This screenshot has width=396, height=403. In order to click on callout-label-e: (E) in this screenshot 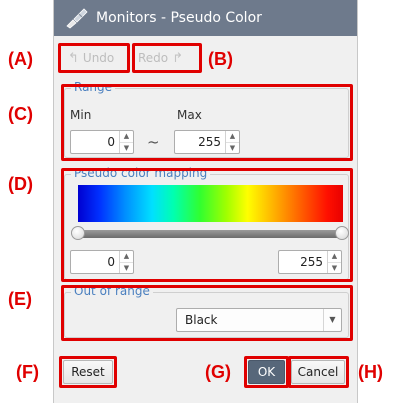, I will do `click(20, 299)`.